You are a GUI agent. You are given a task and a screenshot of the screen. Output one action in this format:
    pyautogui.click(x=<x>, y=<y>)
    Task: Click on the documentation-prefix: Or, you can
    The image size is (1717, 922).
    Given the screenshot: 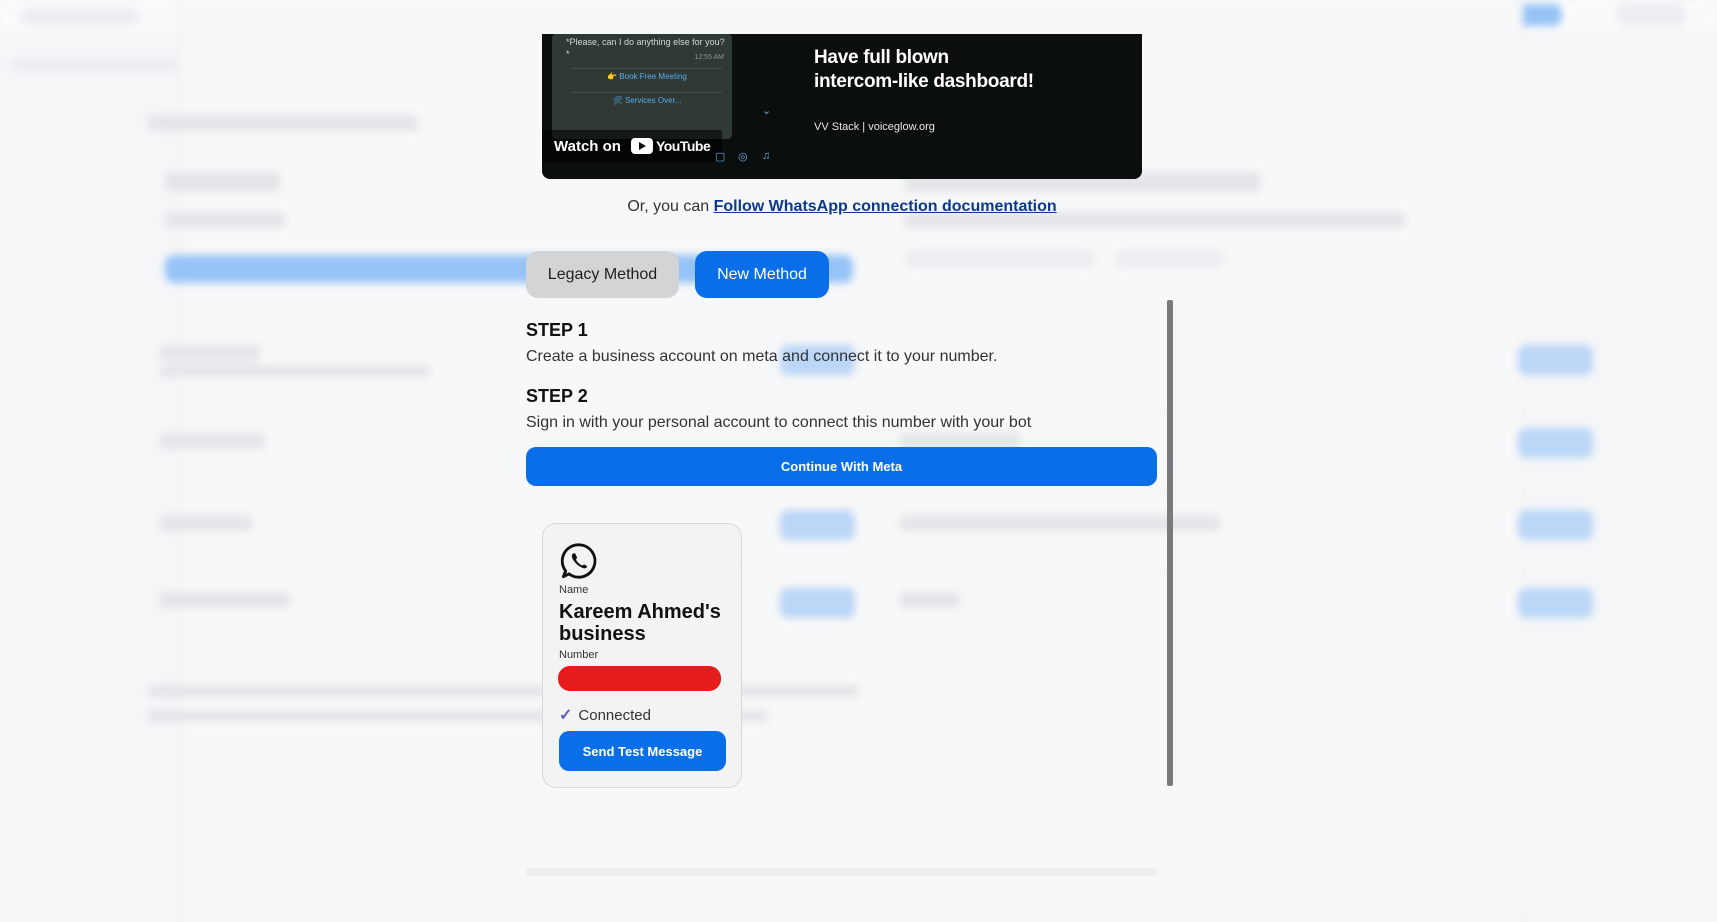 What is the action you would take?
    pyautogui.click(x=670, y=206)
    